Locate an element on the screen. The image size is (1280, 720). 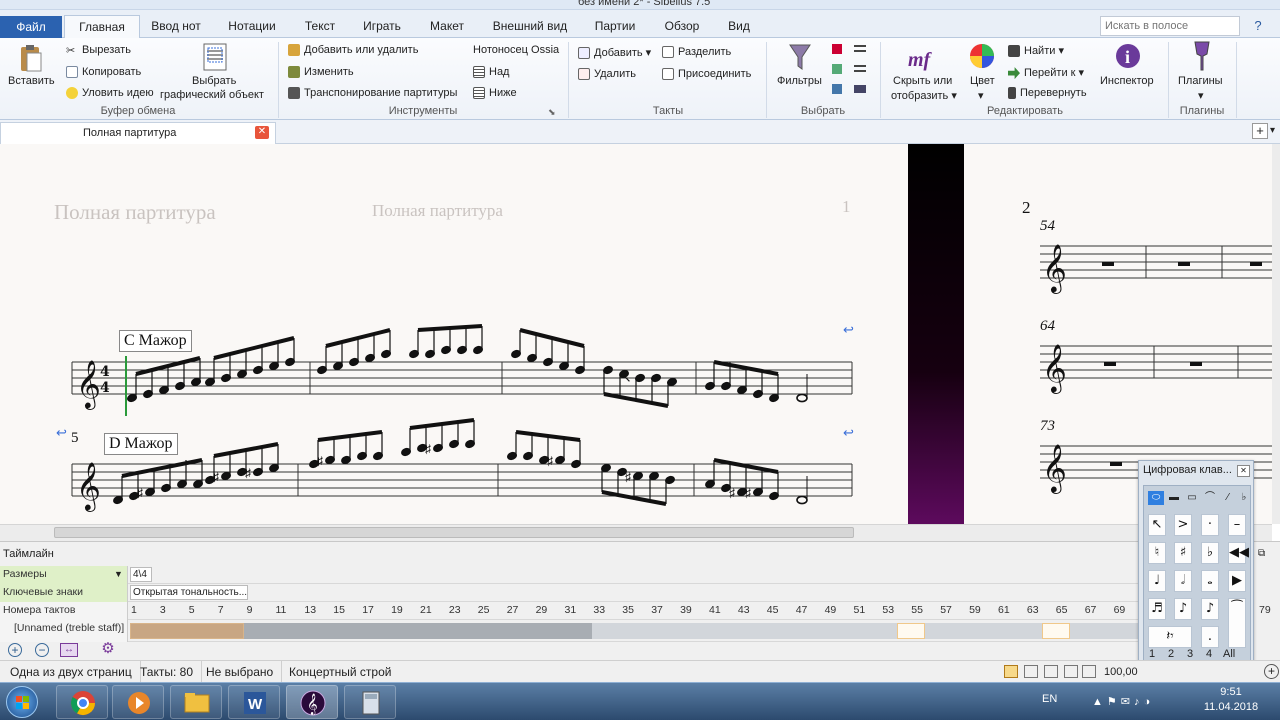
join-bar-button: Присоединить is located at coordinates (706, 74).